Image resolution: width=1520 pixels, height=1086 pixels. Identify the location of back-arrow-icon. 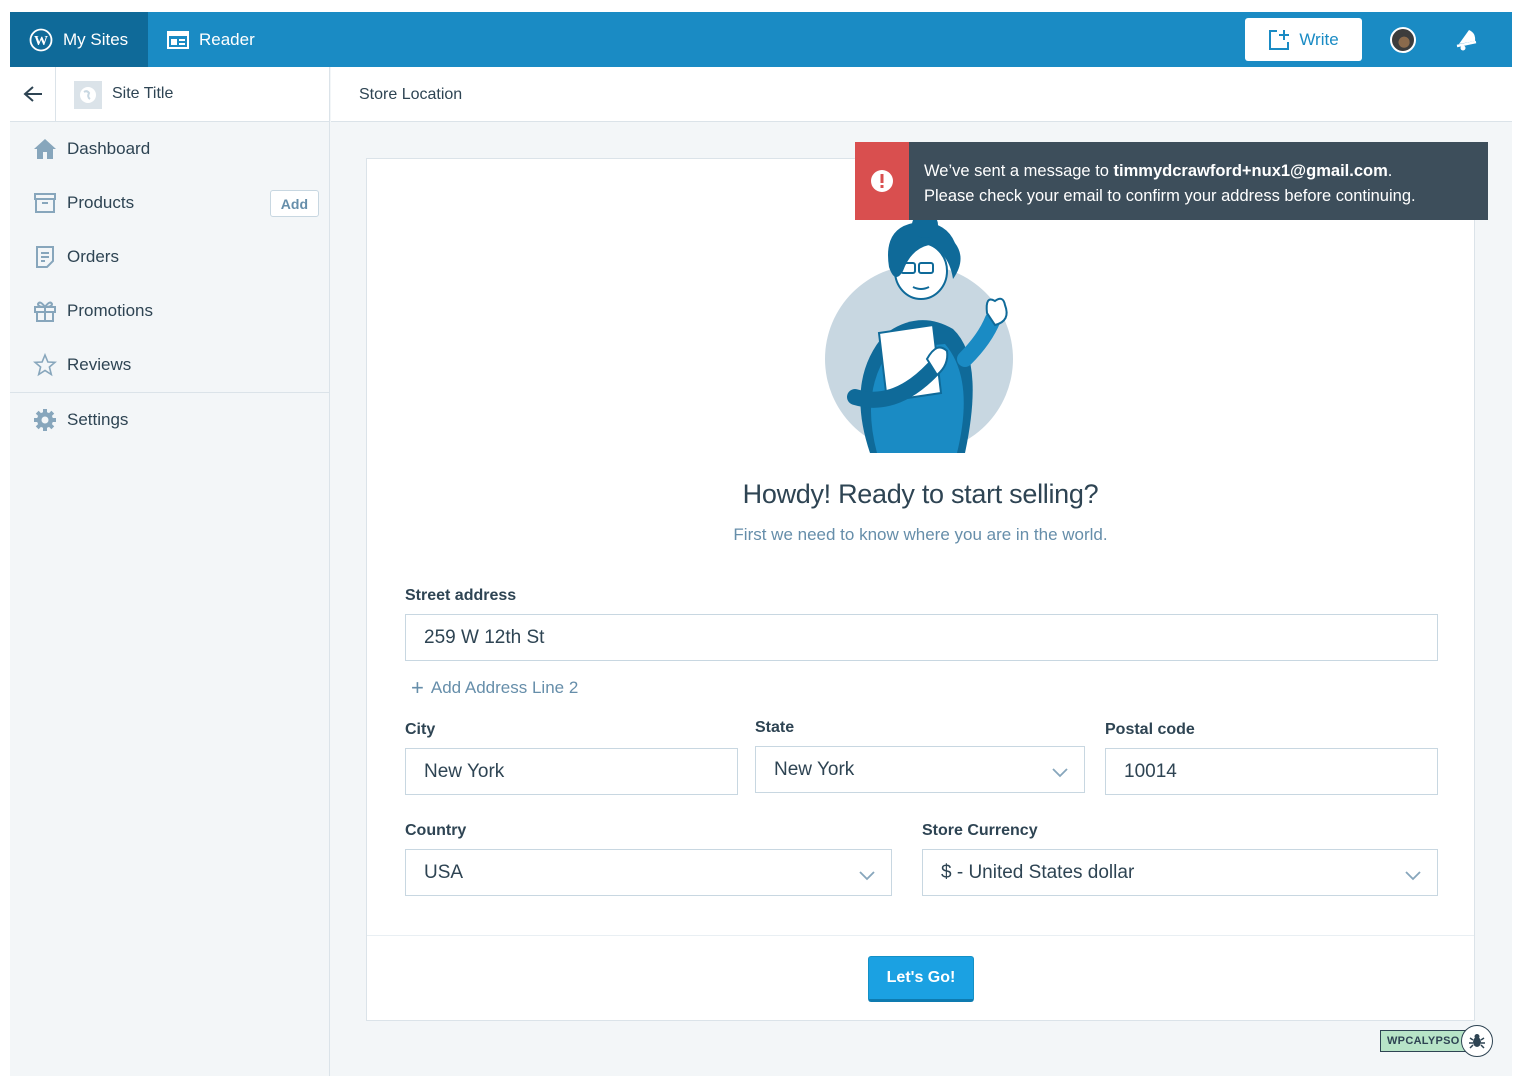
(33, 94).